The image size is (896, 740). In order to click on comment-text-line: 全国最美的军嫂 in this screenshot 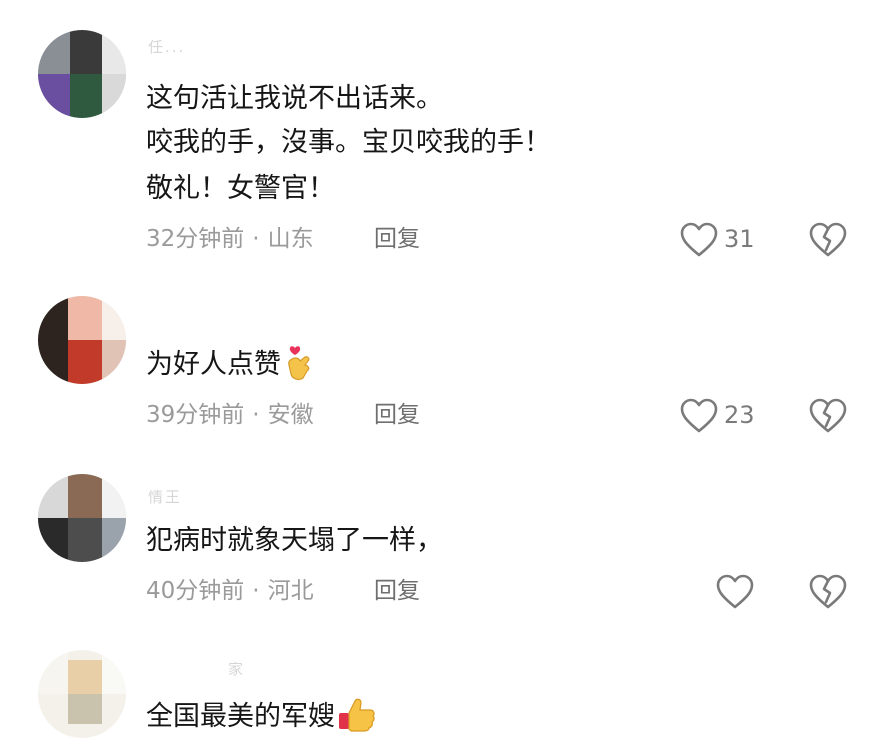, I will do `click(261, 716)`.